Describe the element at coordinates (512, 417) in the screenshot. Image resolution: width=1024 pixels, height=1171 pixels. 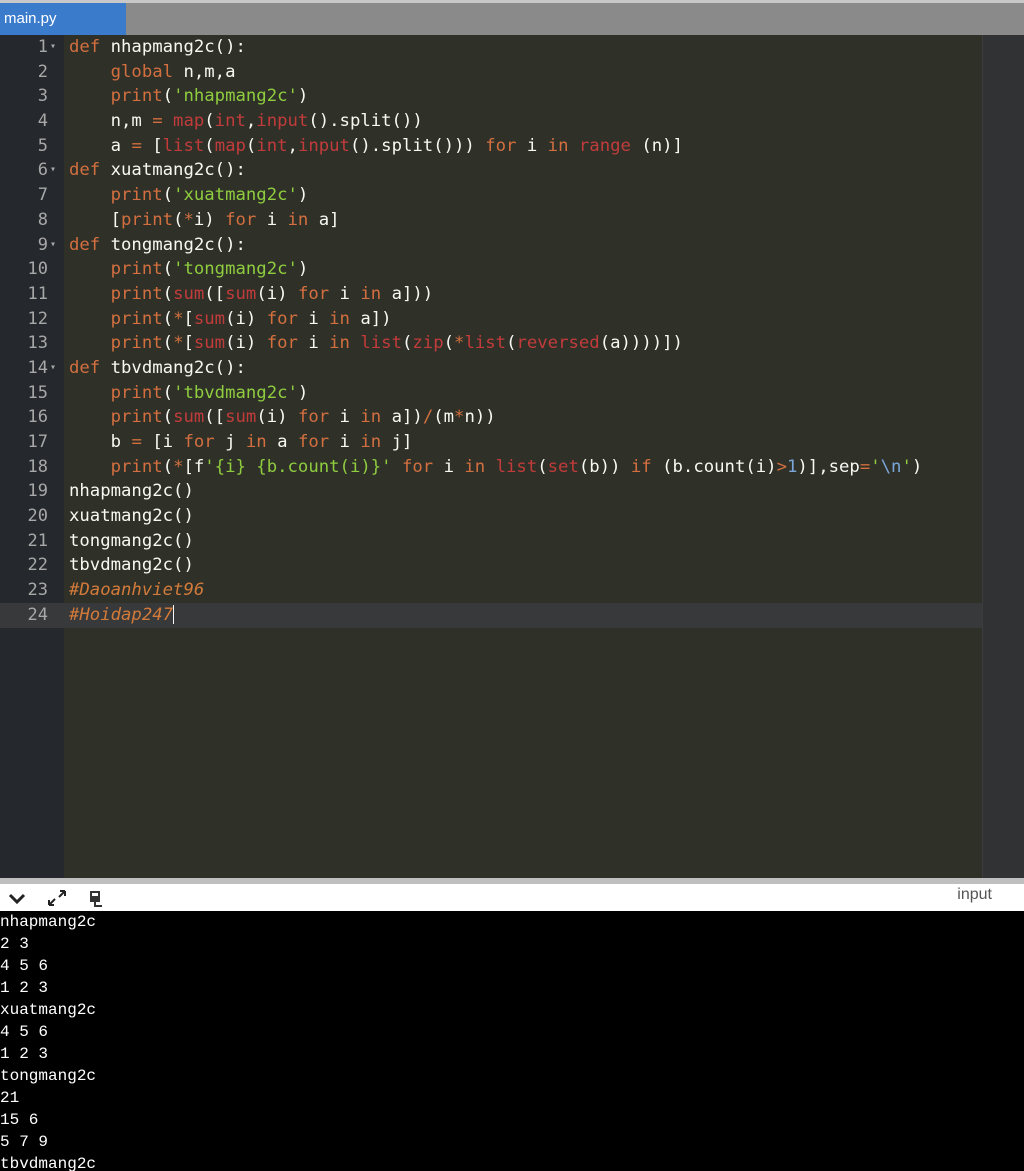
I see `code-line: 16 print(sum([sum(i) for i in a])/(m*n))` at that location.